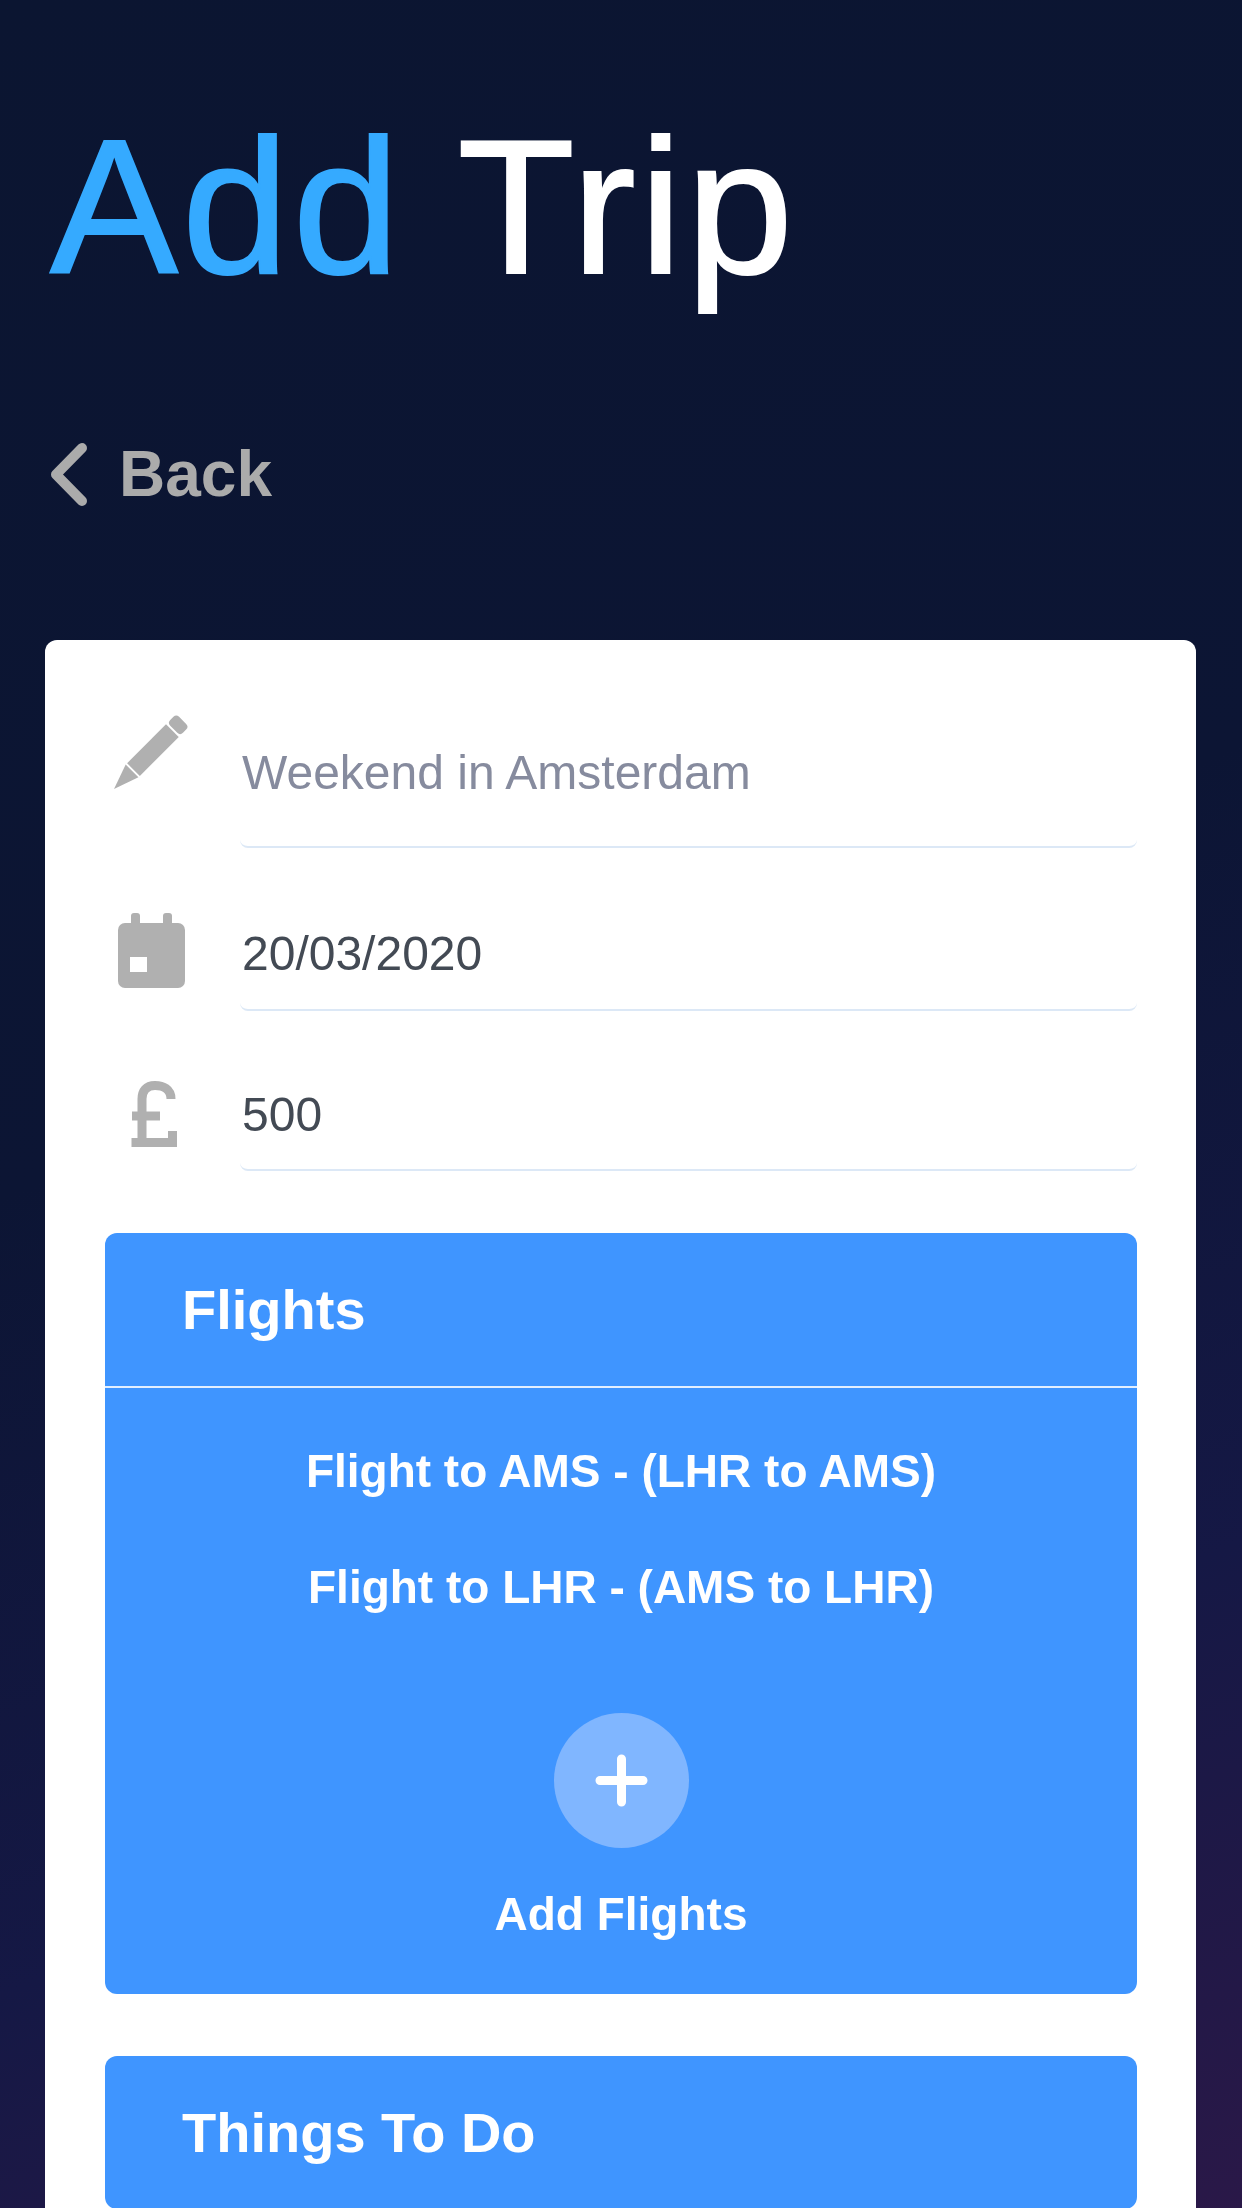  I want to click on trip-name-field: Weekend in Amsterdam, so click(688, 773).